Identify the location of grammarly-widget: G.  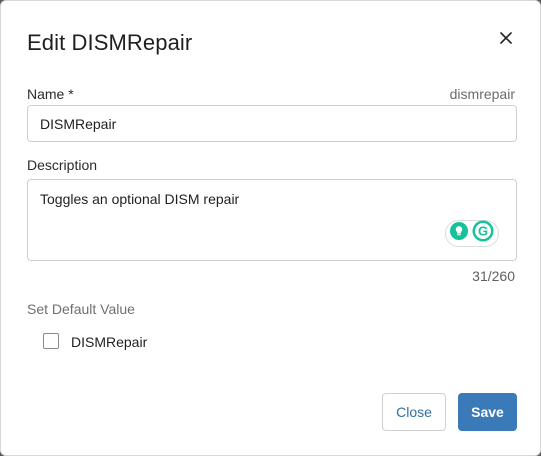
(472, 233).